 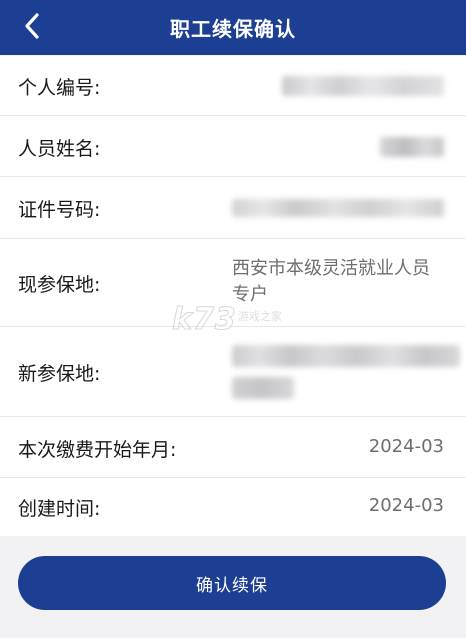 What do you see at coordinates (59, 374) in the screenshot?
I see `new-location-label: 新参保地:` at bounding box center [59, 374].